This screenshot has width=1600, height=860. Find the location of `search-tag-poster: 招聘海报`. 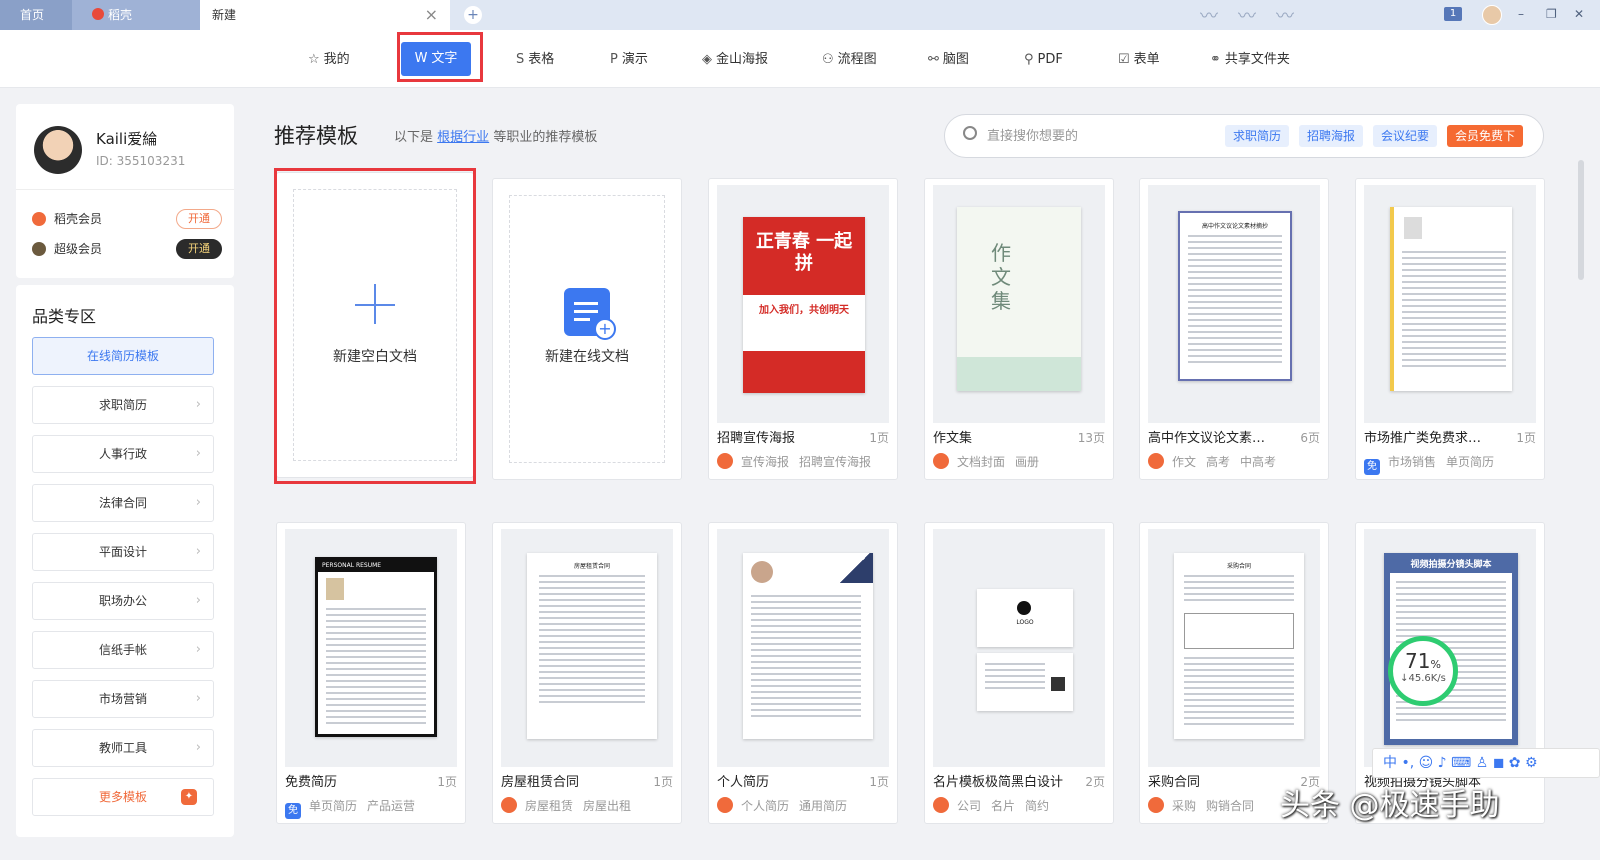

search-tag-poster: 招聘海报 is located at coordinates (1331, 136).